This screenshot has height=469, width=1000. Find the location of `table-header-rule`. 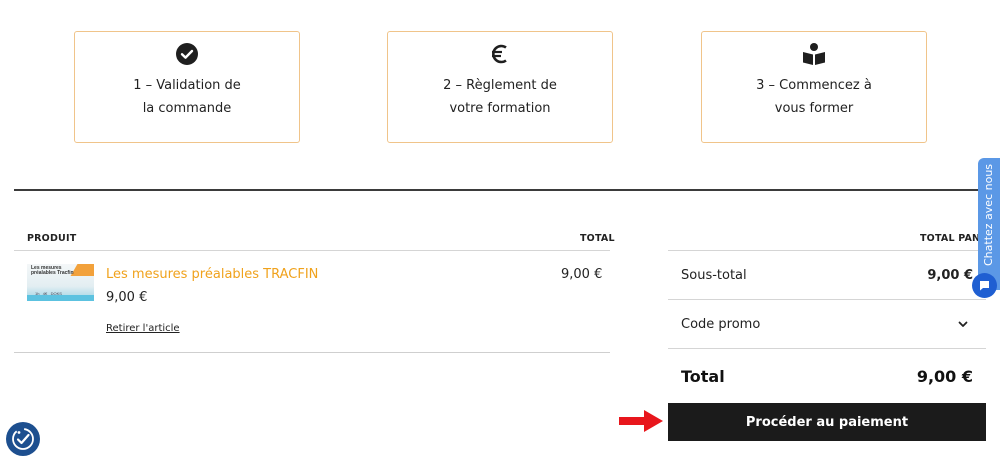

table-header-rule is located at coordinates (312, 250).